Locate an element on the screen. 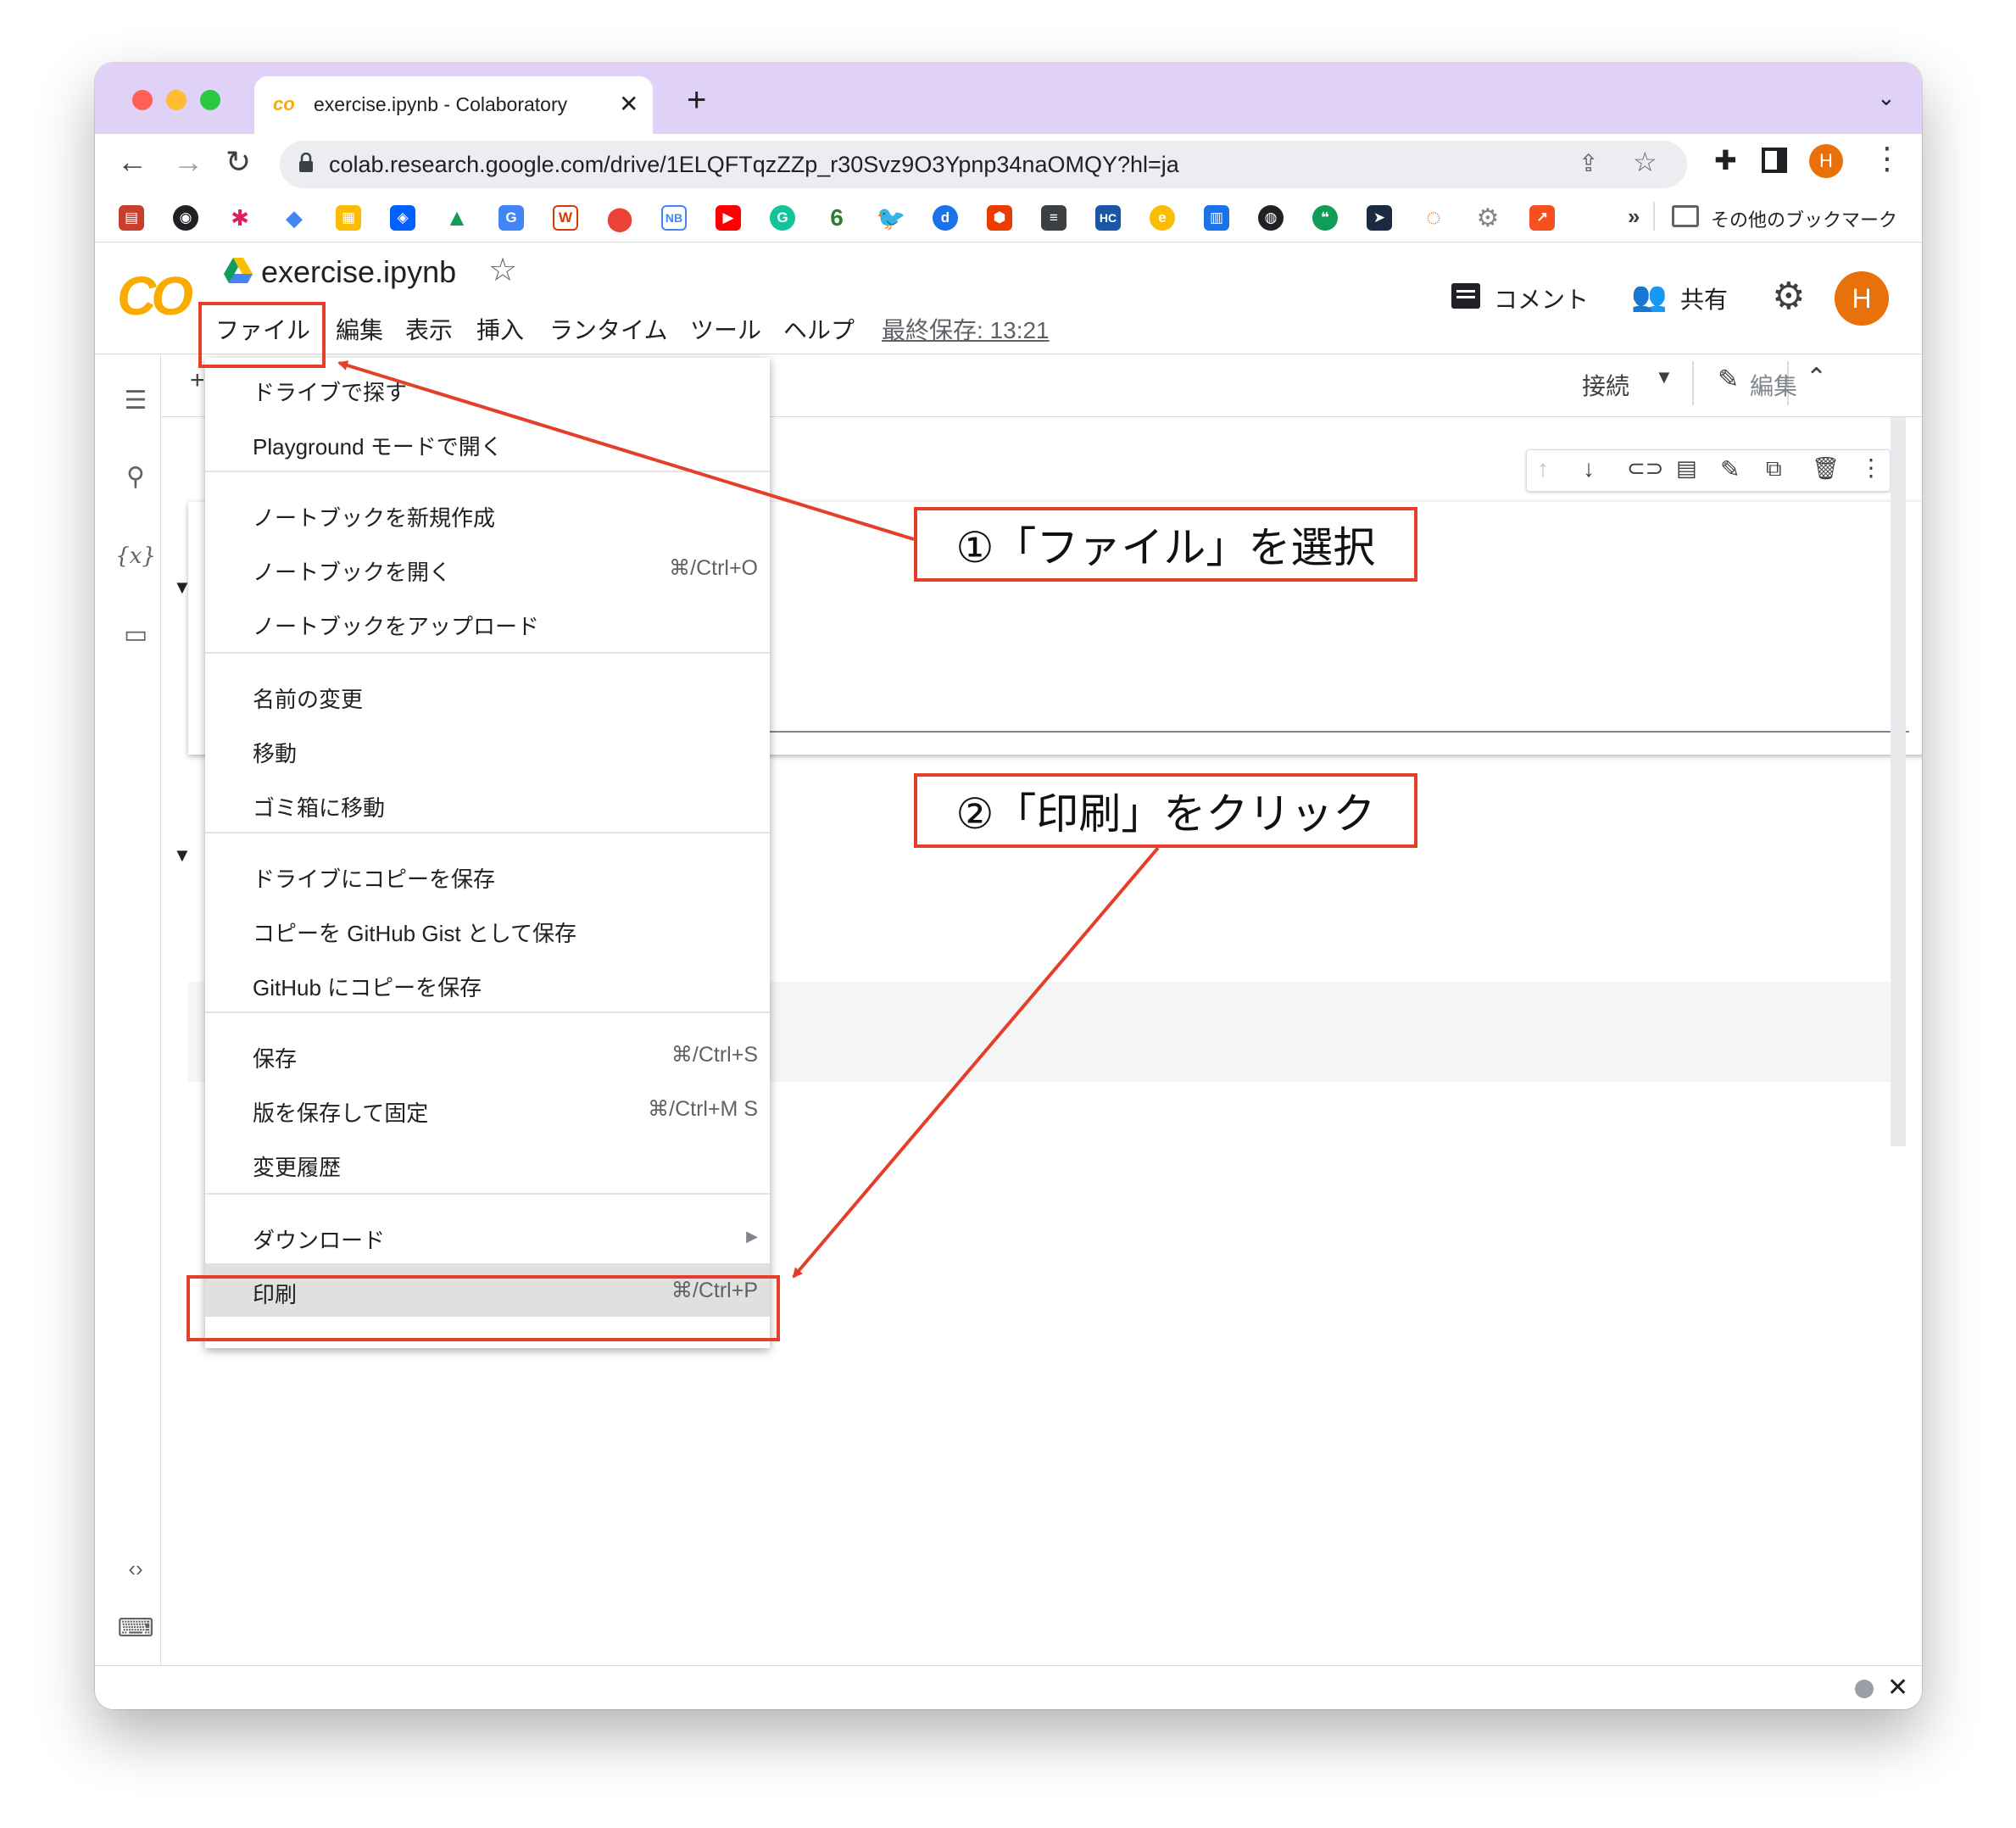 The width and height of the screenshot is (2016, 1828). arrow-to-file-menu is located at coordinates (626, 450).